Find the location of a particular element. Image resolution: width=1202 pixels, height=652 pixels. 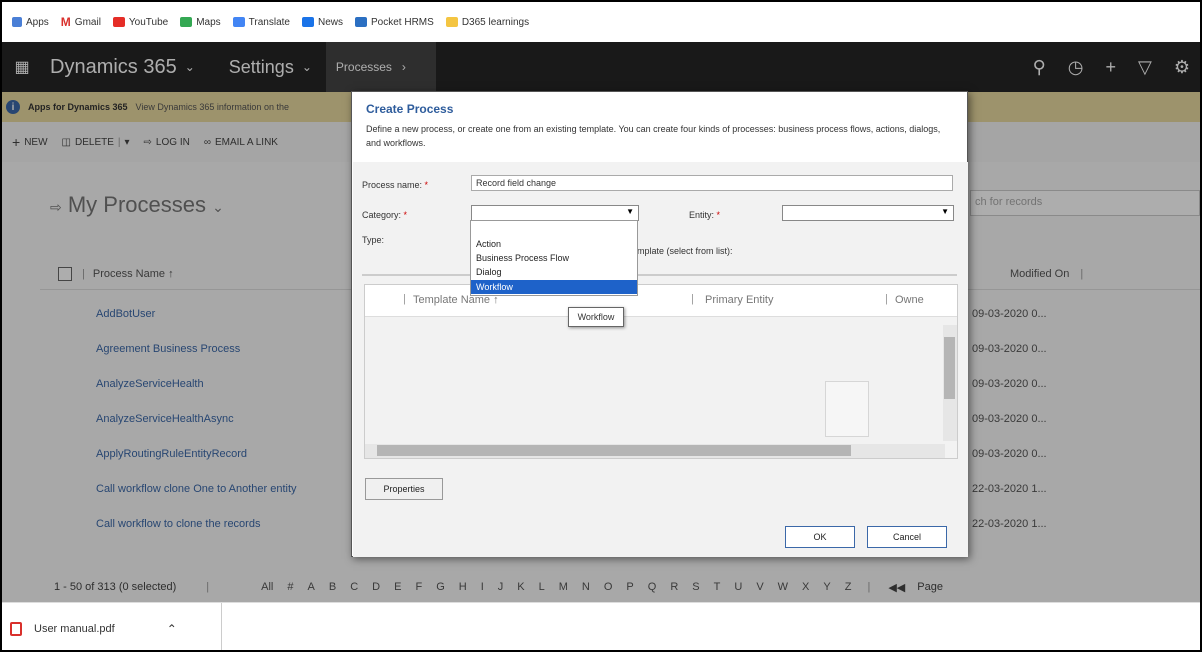

bookmark-gmail: M Gmail is located at coordinates (81, 22).